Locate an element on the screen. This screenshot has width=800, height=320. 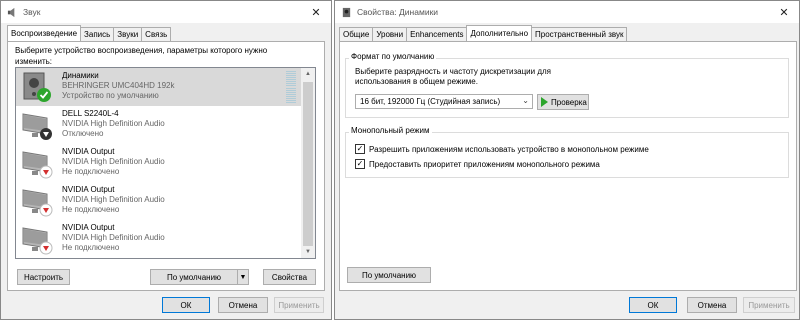
disabled-arrow-icon is located at coordinates (46, 134).